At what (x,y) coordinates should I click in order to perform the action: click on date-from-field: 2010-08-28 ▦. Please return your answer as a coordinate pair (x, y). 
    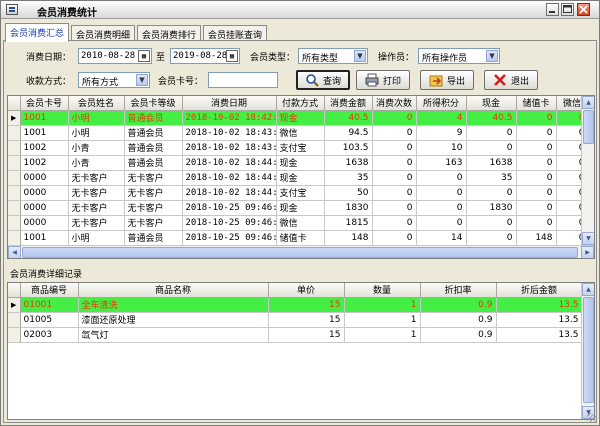
    Looking at the image, I should click on (115, 56).